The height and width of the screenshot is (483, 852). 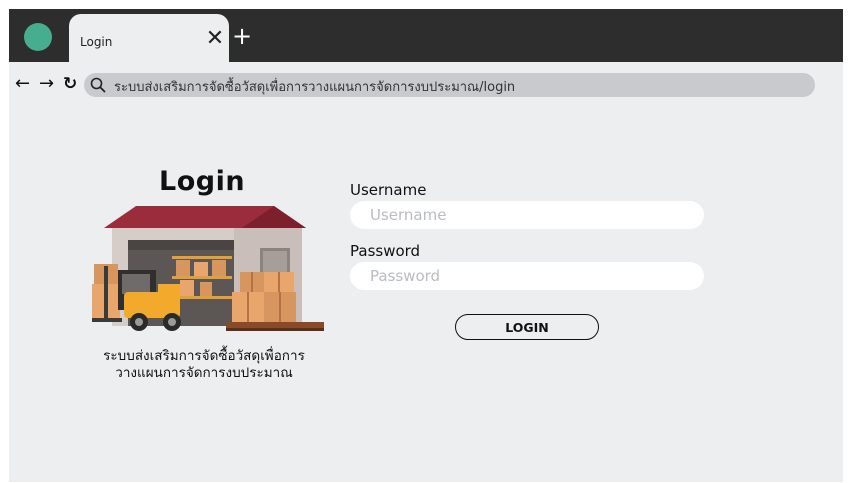 I want to click on reload-button: ↻, so click(x=70, y=84).